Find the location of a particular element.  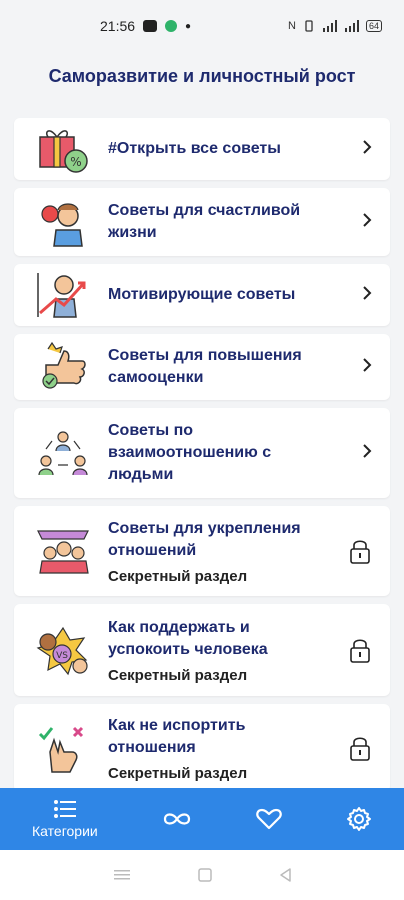

nav-settings is located at coordinates (359, 819).